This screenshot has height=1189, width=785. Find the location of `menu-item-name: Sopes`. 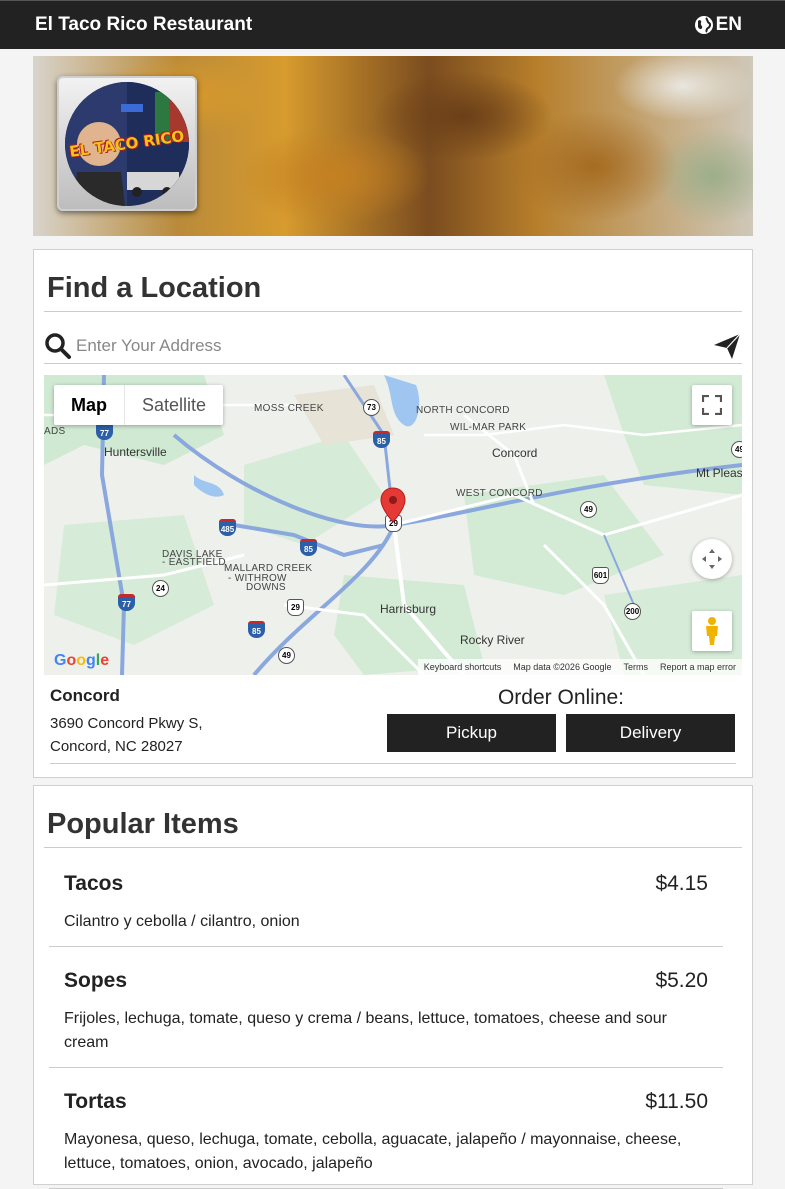

menu-item-name: Sopes is located at coordinates (96, 980).